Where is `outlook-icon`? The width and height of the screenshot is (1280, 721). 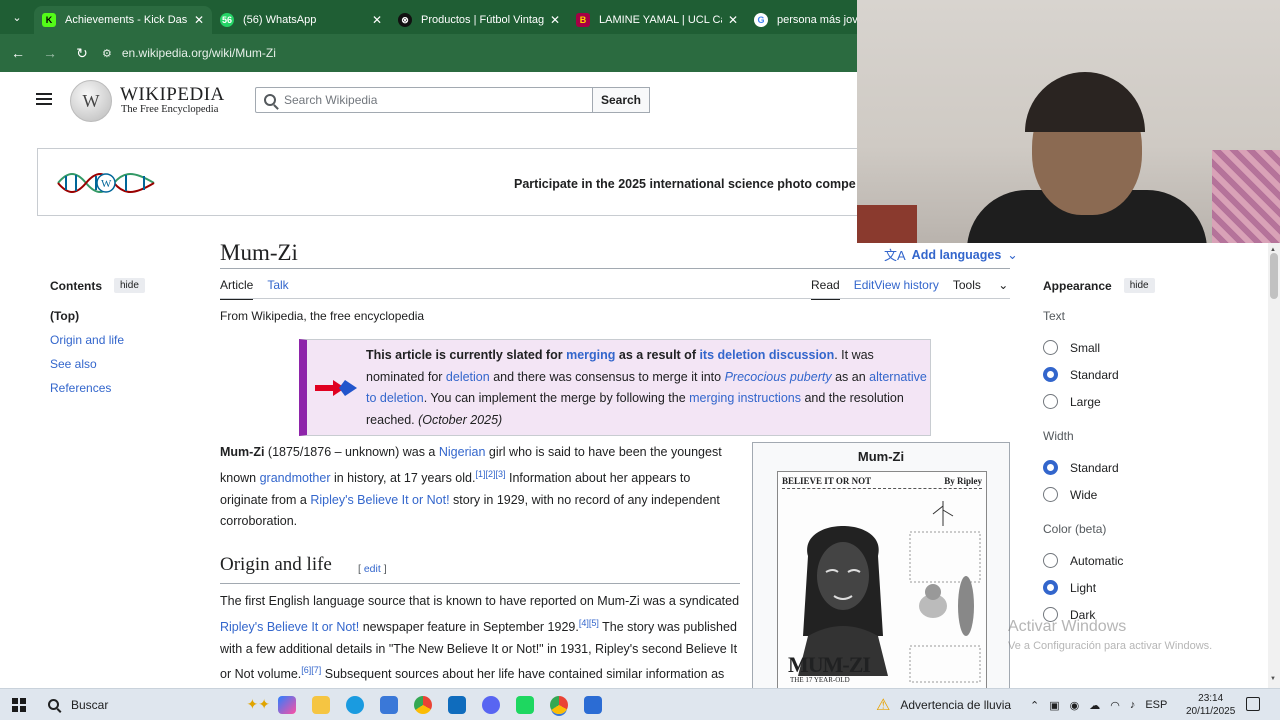
outlook-icon is located at coordinates (457, 705).